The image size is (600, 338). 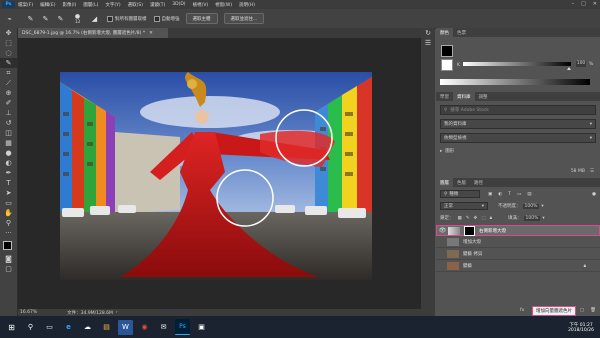 What do you see at coordinates (8, 233) in the screenshot?
I see `more-tools-icon: ···` at bounding box center [8, 233].